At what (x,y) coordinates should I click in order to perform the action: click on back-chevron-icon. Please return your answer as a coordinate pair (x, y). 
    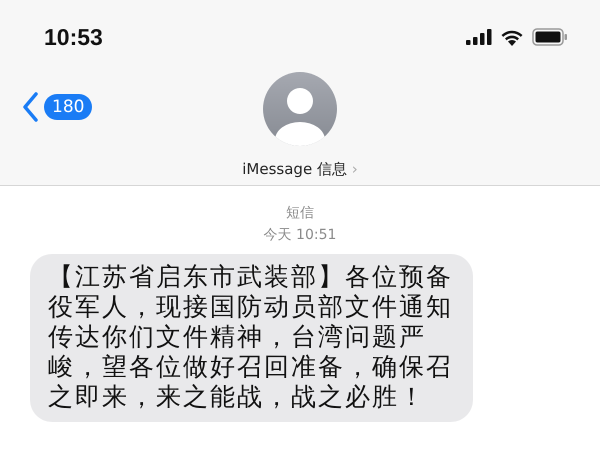
    Looking at the image, I should click on (30, 107).